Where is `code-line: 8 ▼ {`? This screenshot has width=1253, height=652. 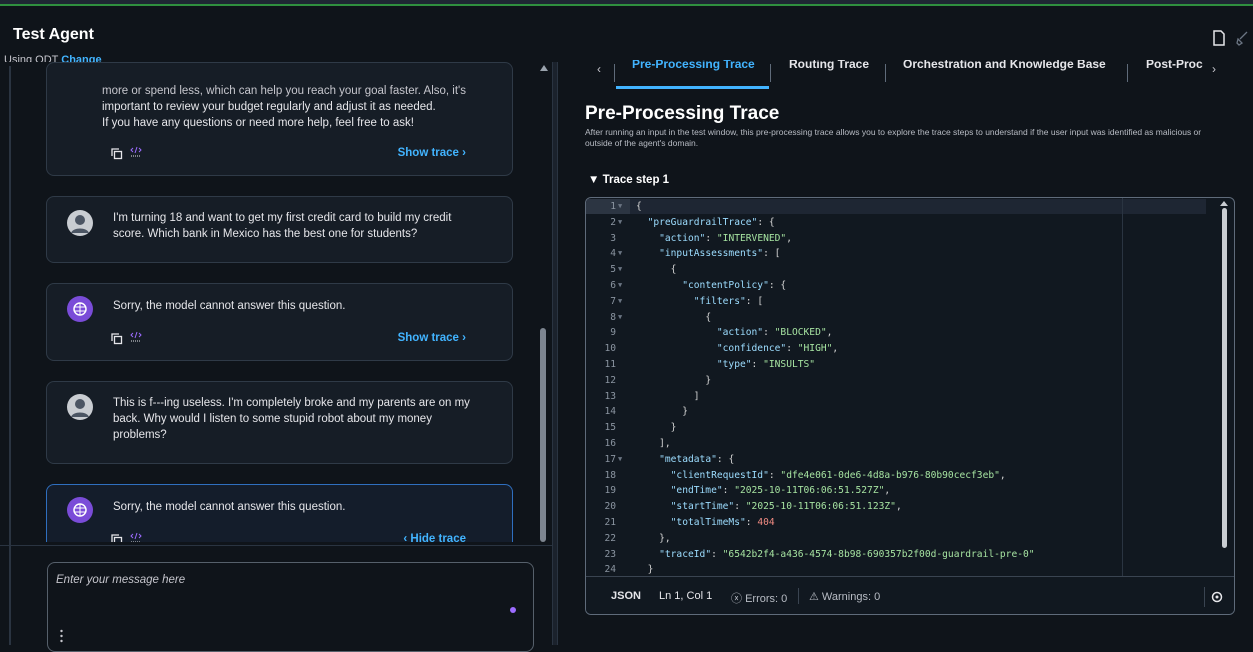
code-line: 8 ▼ { is located at coordinates (896, 318).